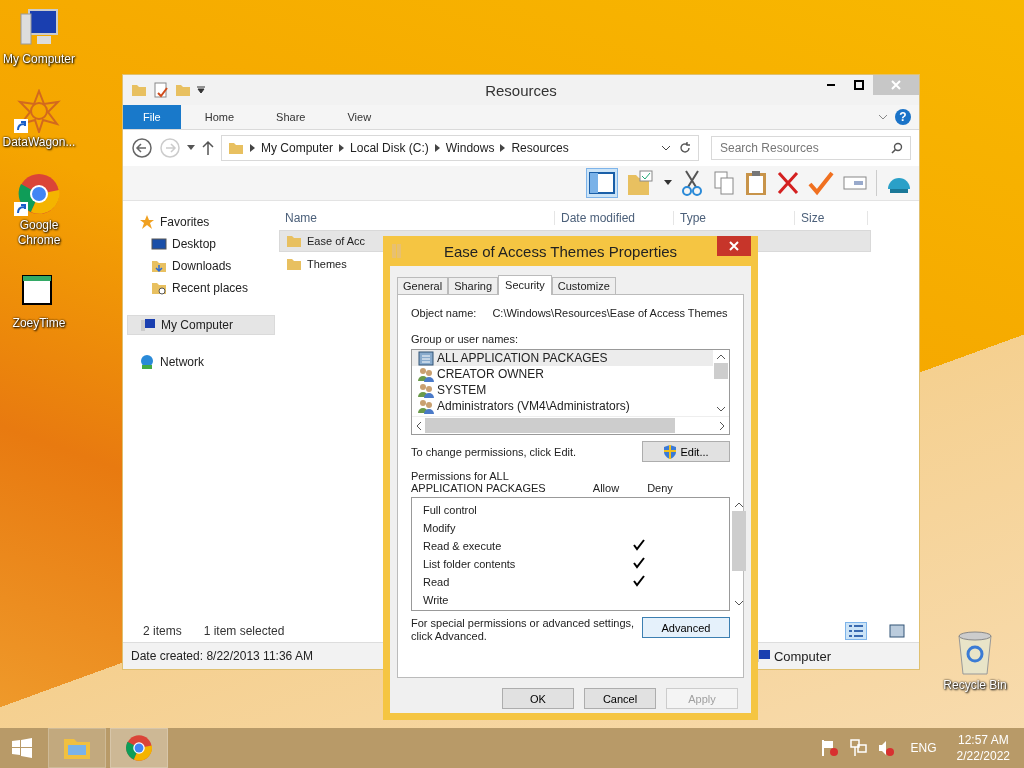  I want to click on date-created-text: Date created: 8/22/2013 11:36 AM, so click(222, 656).